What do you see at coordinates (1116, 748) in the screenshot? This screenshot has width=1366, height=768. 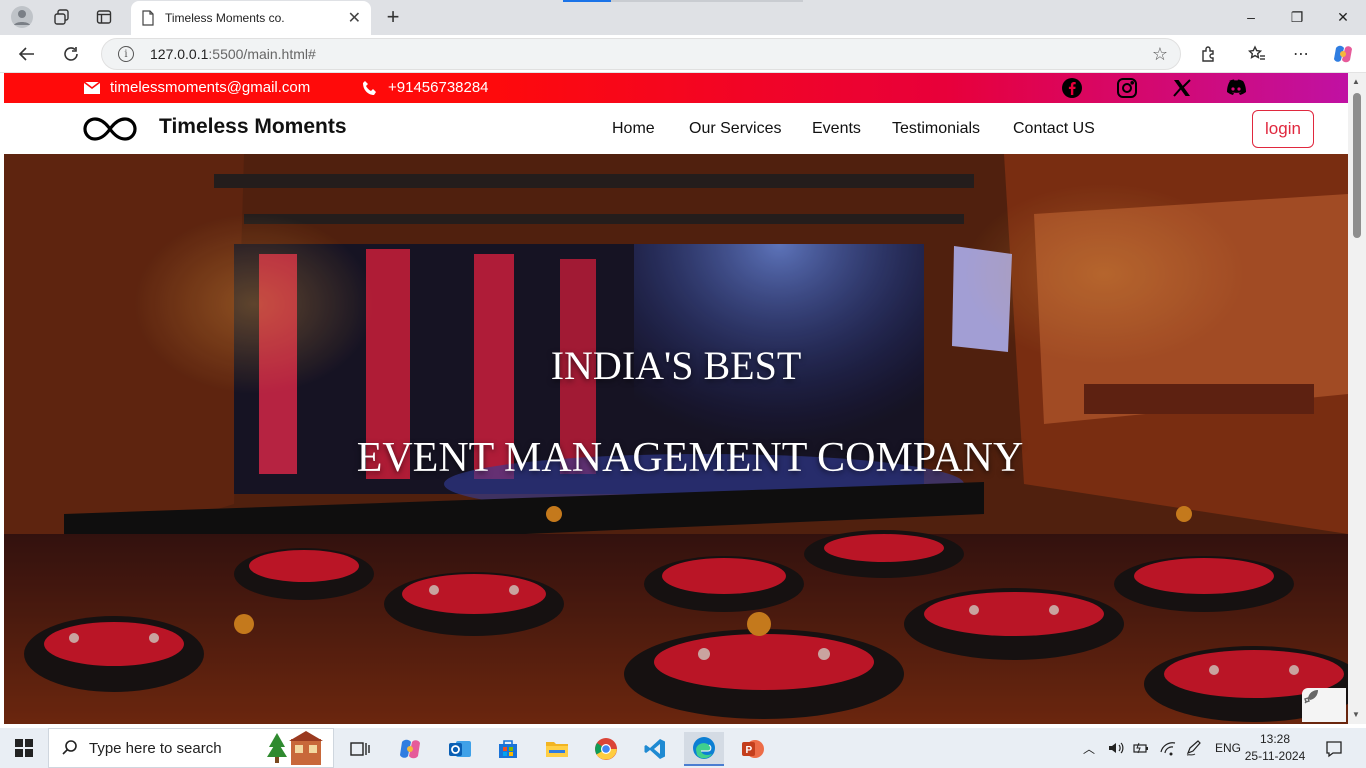 I see `volume-icon` at bounding box center [1116, 748].